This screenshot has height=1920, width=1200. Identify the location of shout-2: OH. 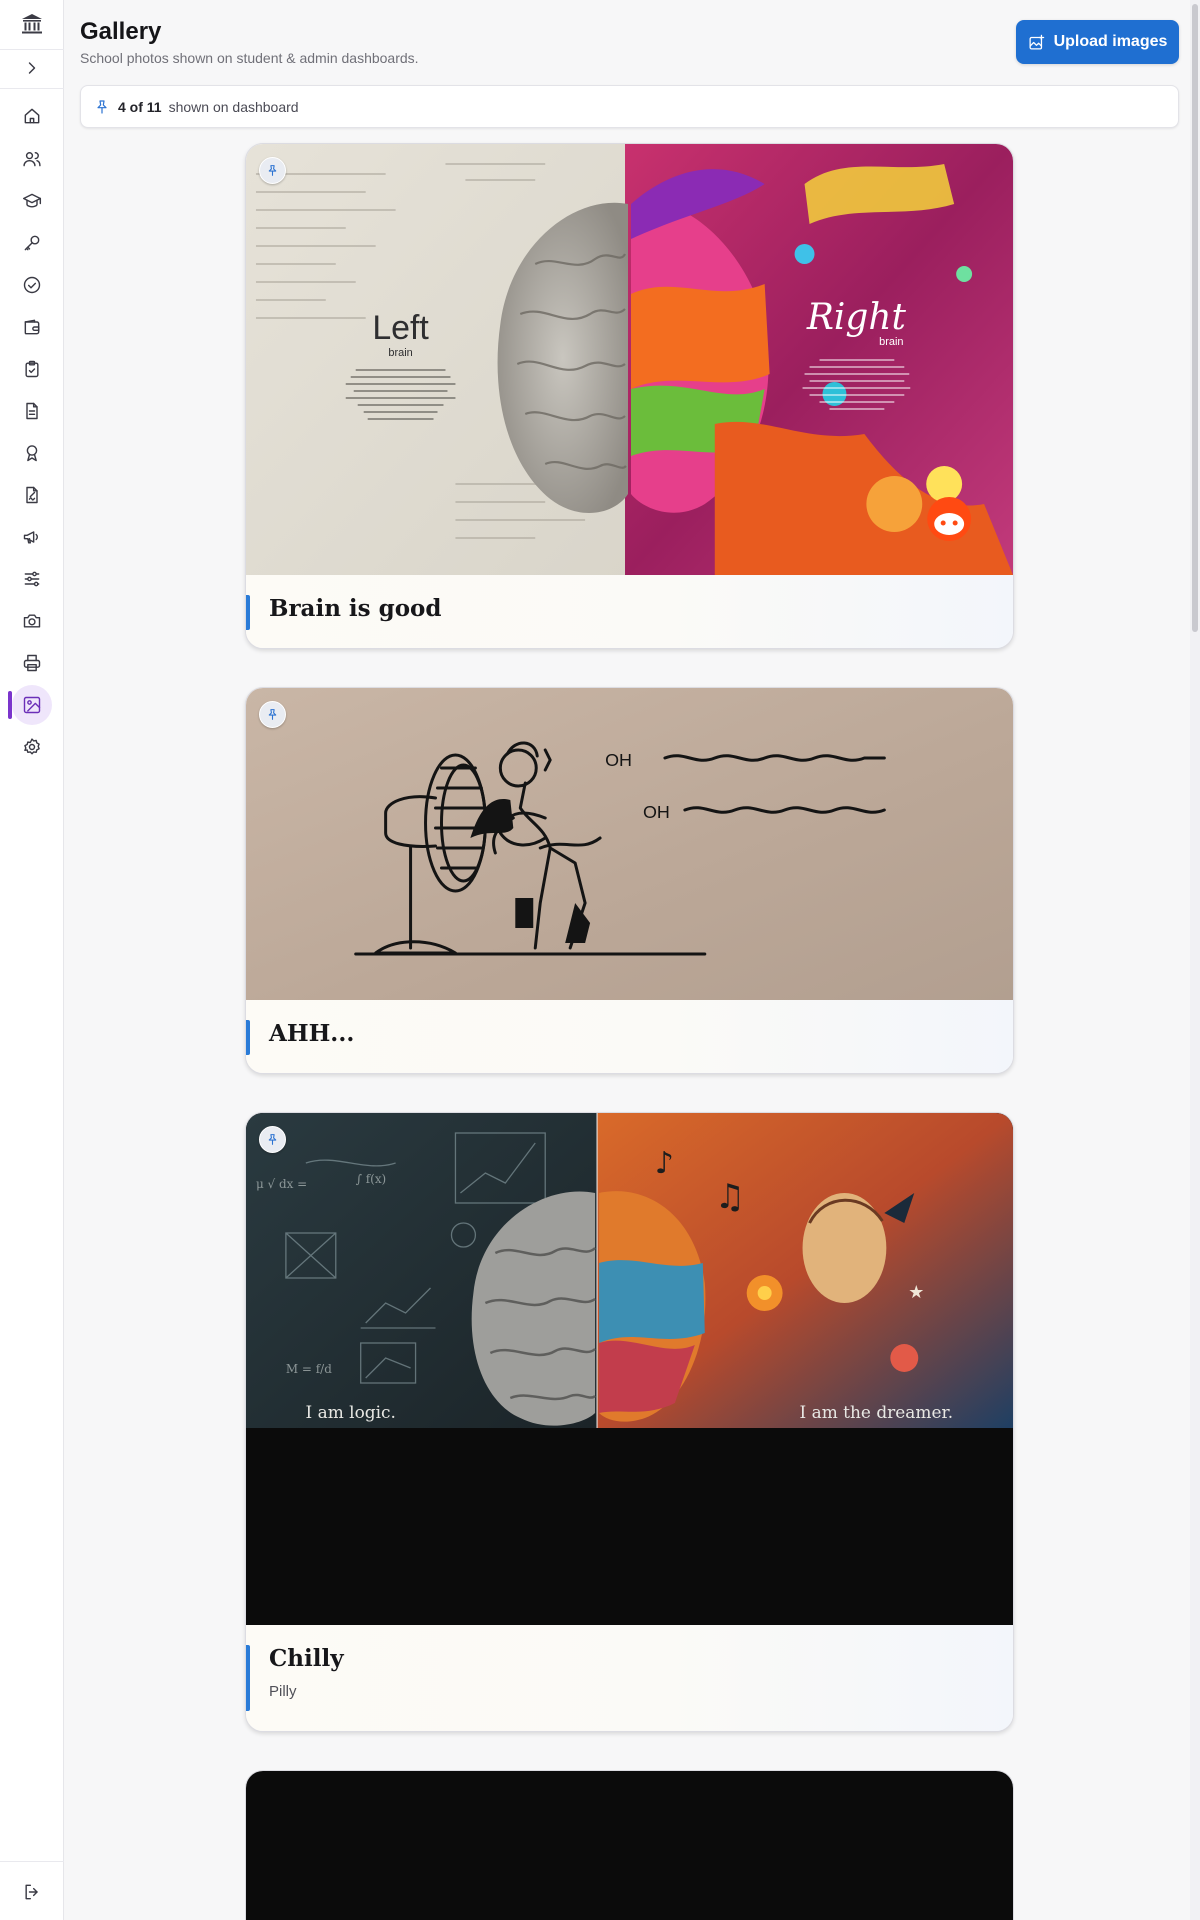
(656, 812).